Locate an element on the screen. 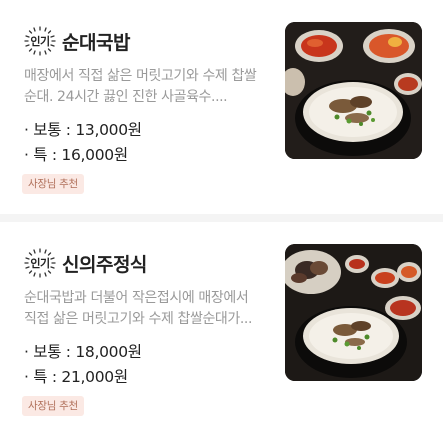  menu-item-name: 신의주정식 is located at coordinates (104, 264).